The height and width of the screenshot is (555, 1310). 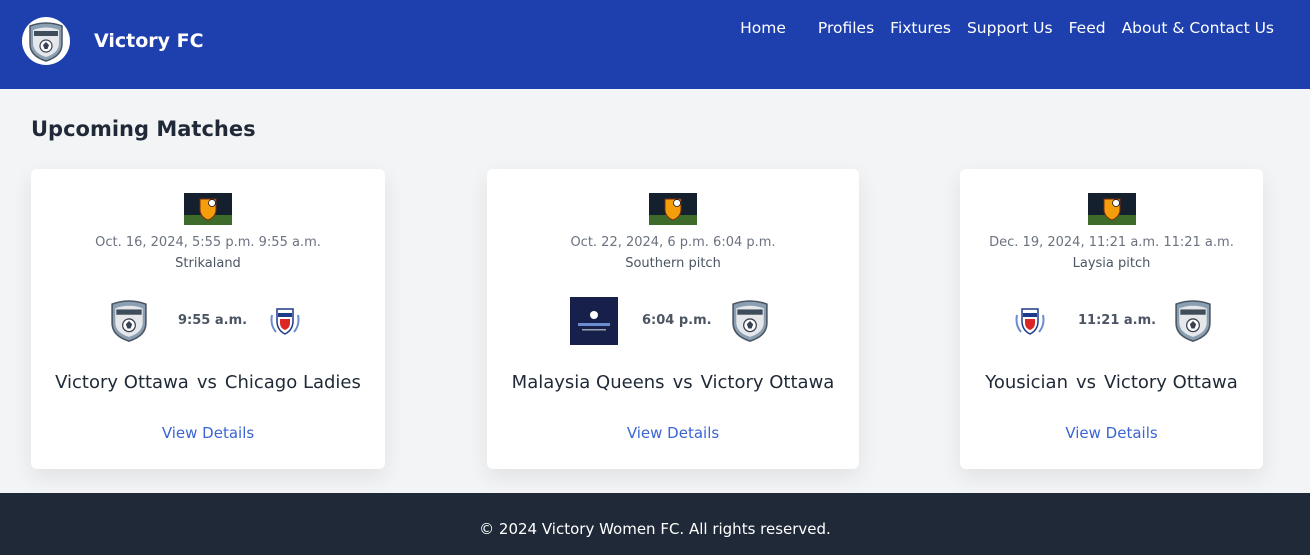 I want to click on match-venue: Laysia pitch, so click(x=1111, y=263).